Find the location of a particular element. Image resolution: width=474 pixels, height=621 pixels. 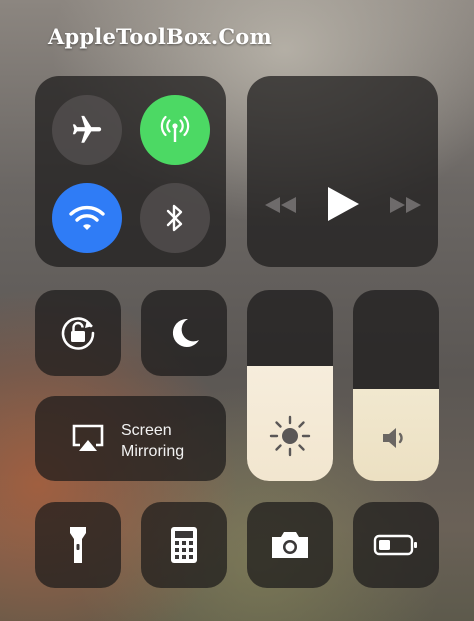

rewind-icon is located at coordinates (280, 205).